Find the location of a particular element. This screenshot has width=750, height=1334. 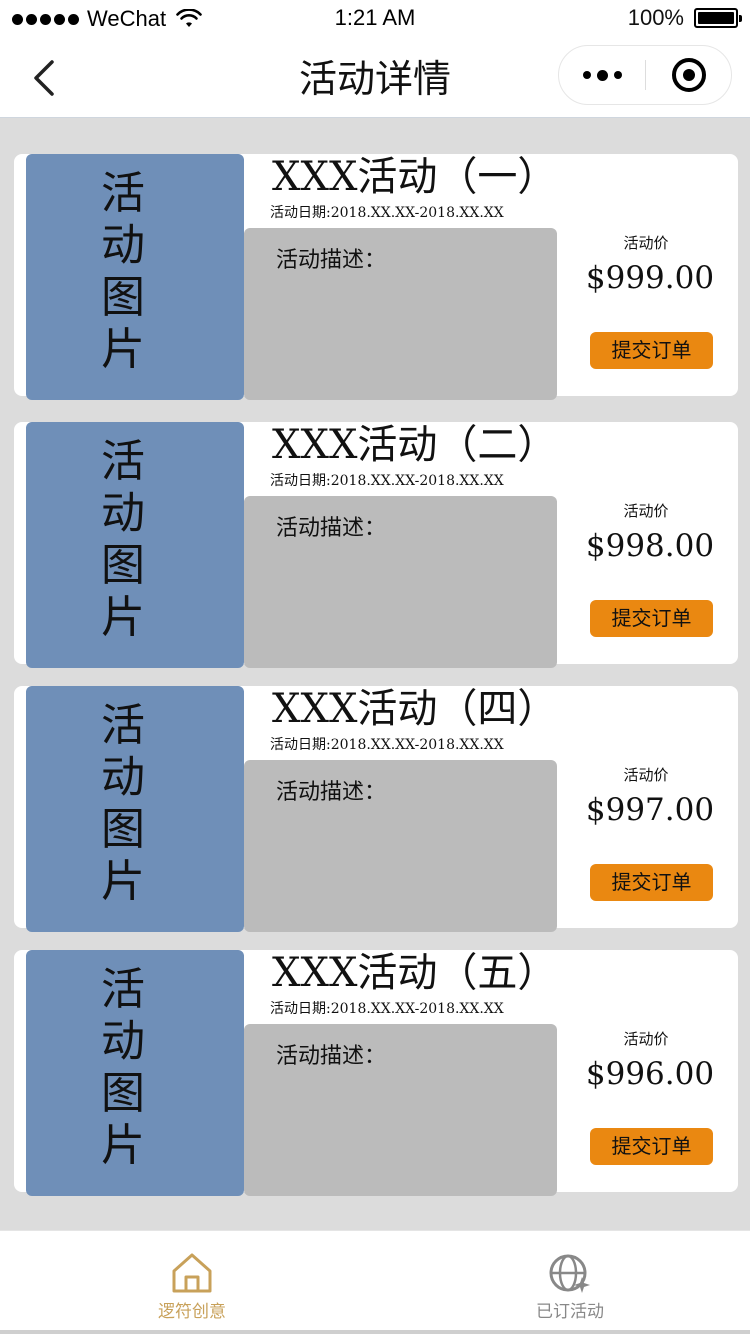

status-bar: WeChat 1:21 AM 100% is located at coordinates (375, 20).